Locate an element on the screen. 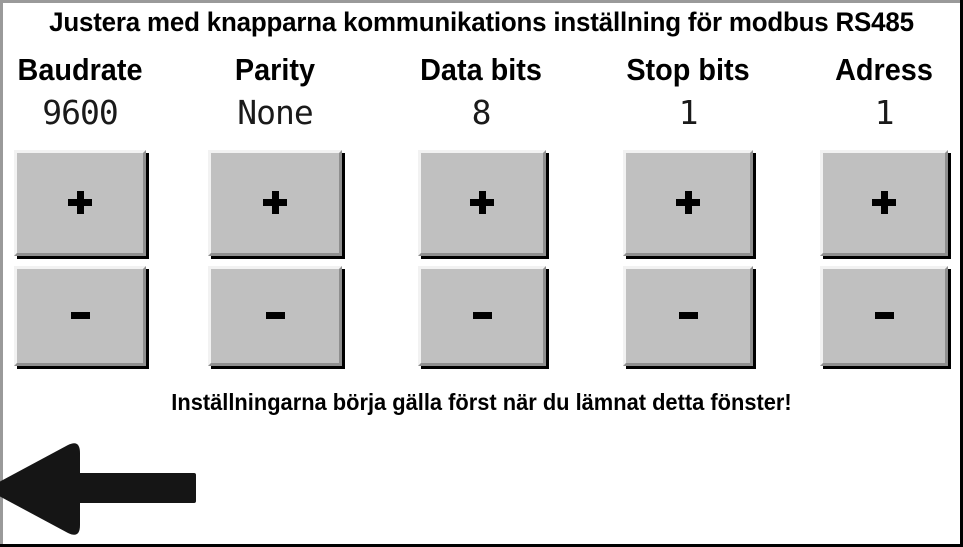 The width and height of the screenshot is (963, 547). setting-value-baudrate: 9600 is located at coordinates (80, 112).